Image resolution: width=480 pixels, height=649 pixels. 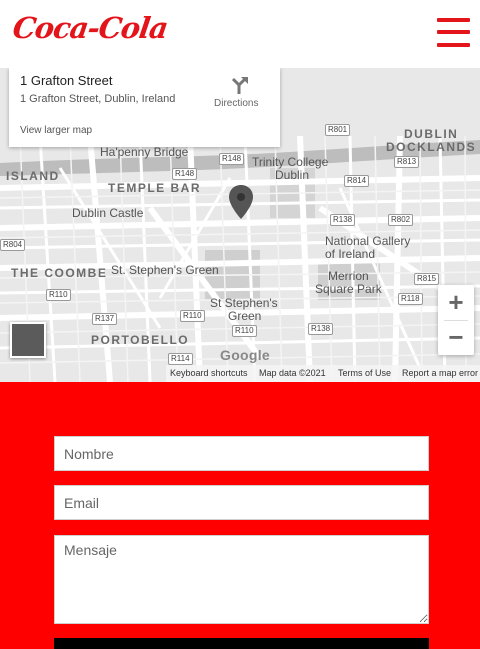 I want to click on map-place-label: Trinity College, so click(x=290, y=162).